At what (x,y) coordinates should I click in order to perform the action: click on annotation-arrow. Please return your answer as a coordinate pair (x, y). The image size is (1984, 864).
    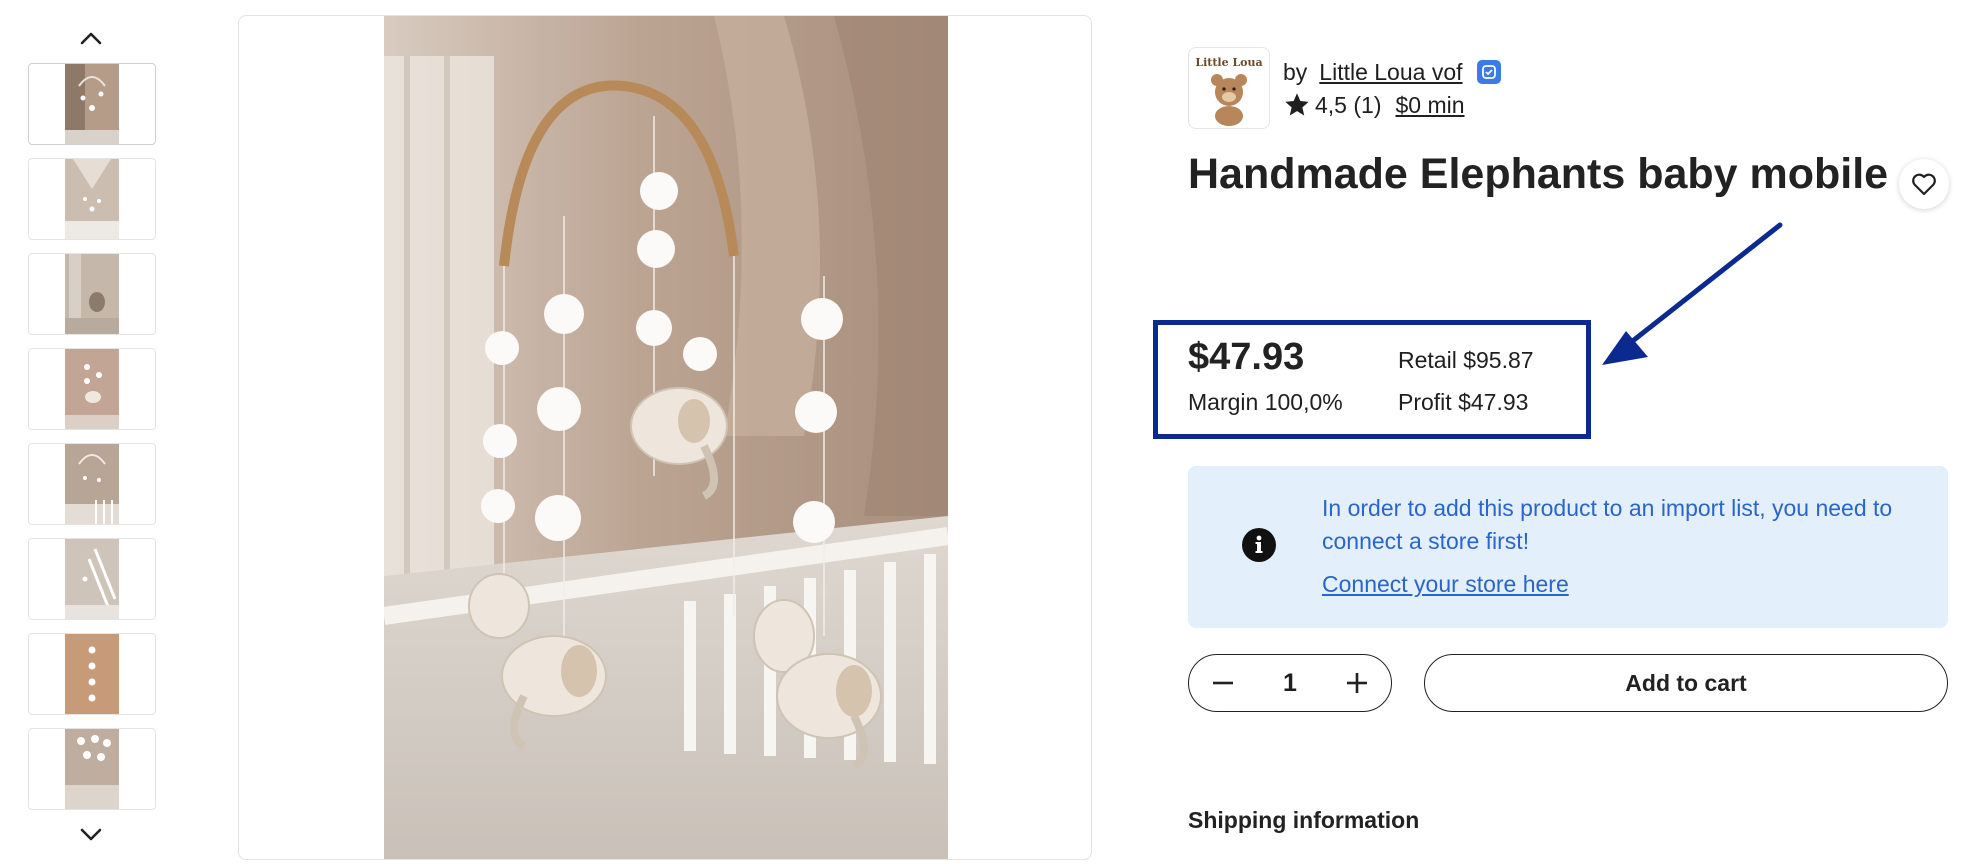
    Looking at the image, I should click on (1692, 293).